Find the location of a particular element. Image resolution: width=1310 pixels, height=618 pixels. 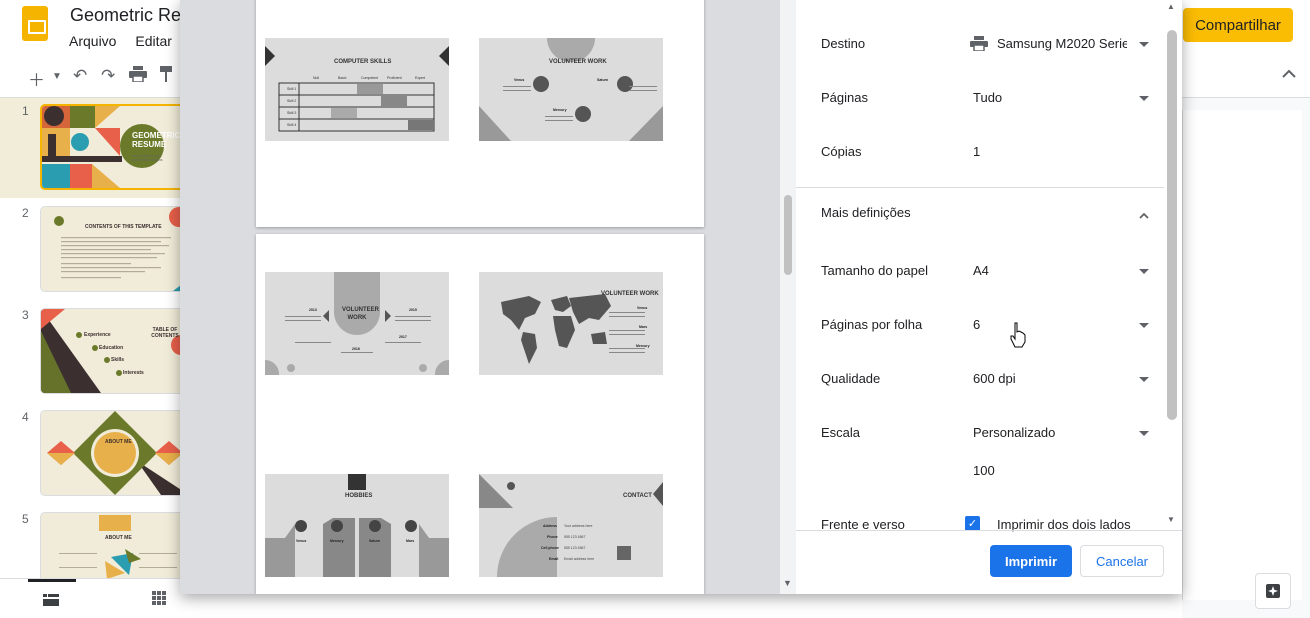

hand-cursor-icon is located at coordinates (1018, 335).